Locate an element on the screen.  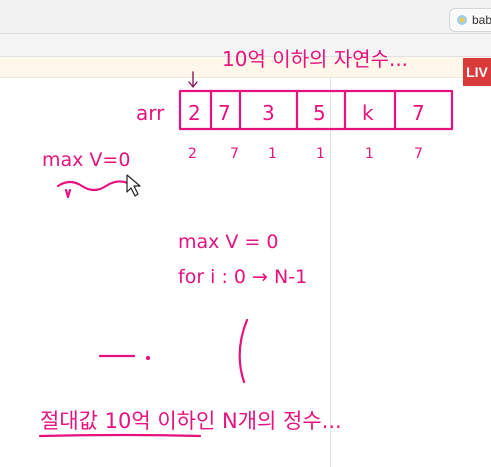
array-cell: k is located at coordinates (368, 113).